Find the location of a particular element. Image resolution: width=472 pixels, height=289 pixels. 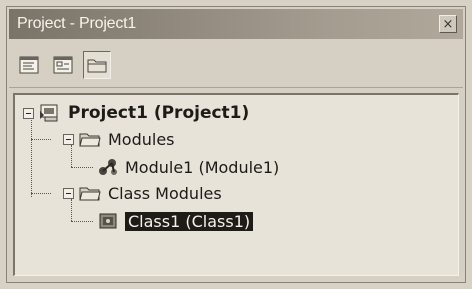

tree-node-module1: Module1 (Module1) is located at coordinates (188, 167).